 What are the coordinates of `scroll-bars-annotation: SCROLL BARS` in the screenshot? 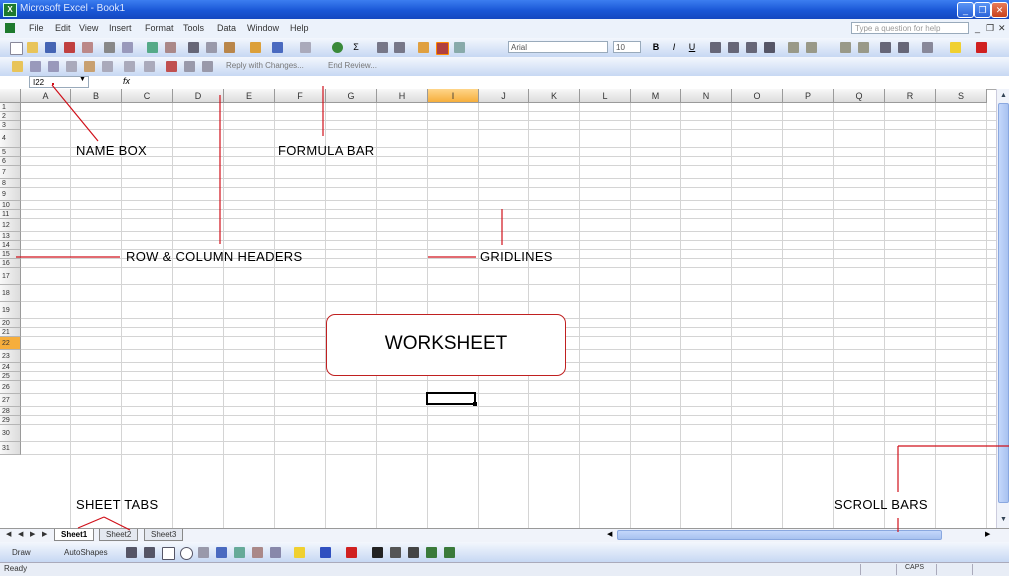 It's located at (881, 504).